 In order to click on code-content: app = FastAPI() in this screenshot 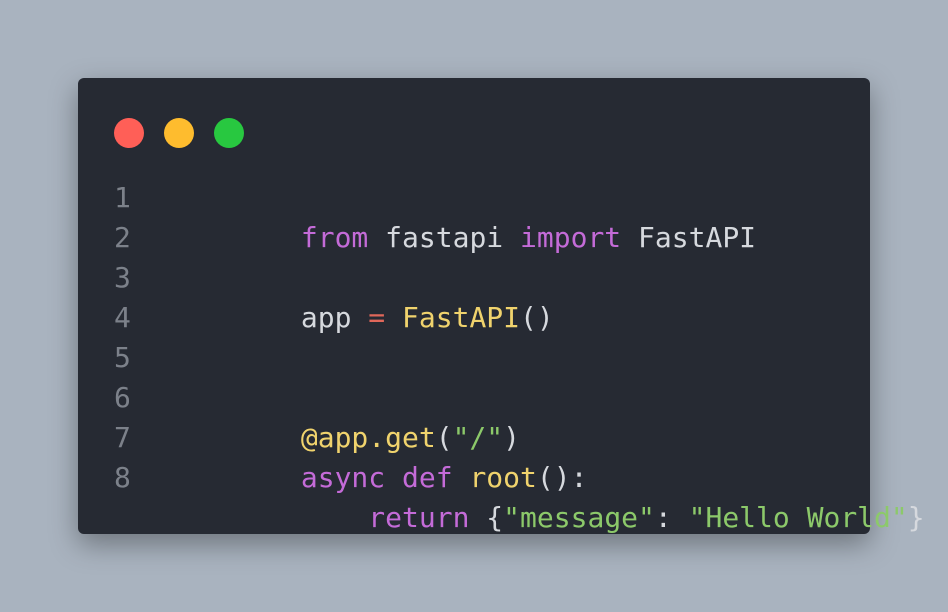, I will do `click(360, 296)`.